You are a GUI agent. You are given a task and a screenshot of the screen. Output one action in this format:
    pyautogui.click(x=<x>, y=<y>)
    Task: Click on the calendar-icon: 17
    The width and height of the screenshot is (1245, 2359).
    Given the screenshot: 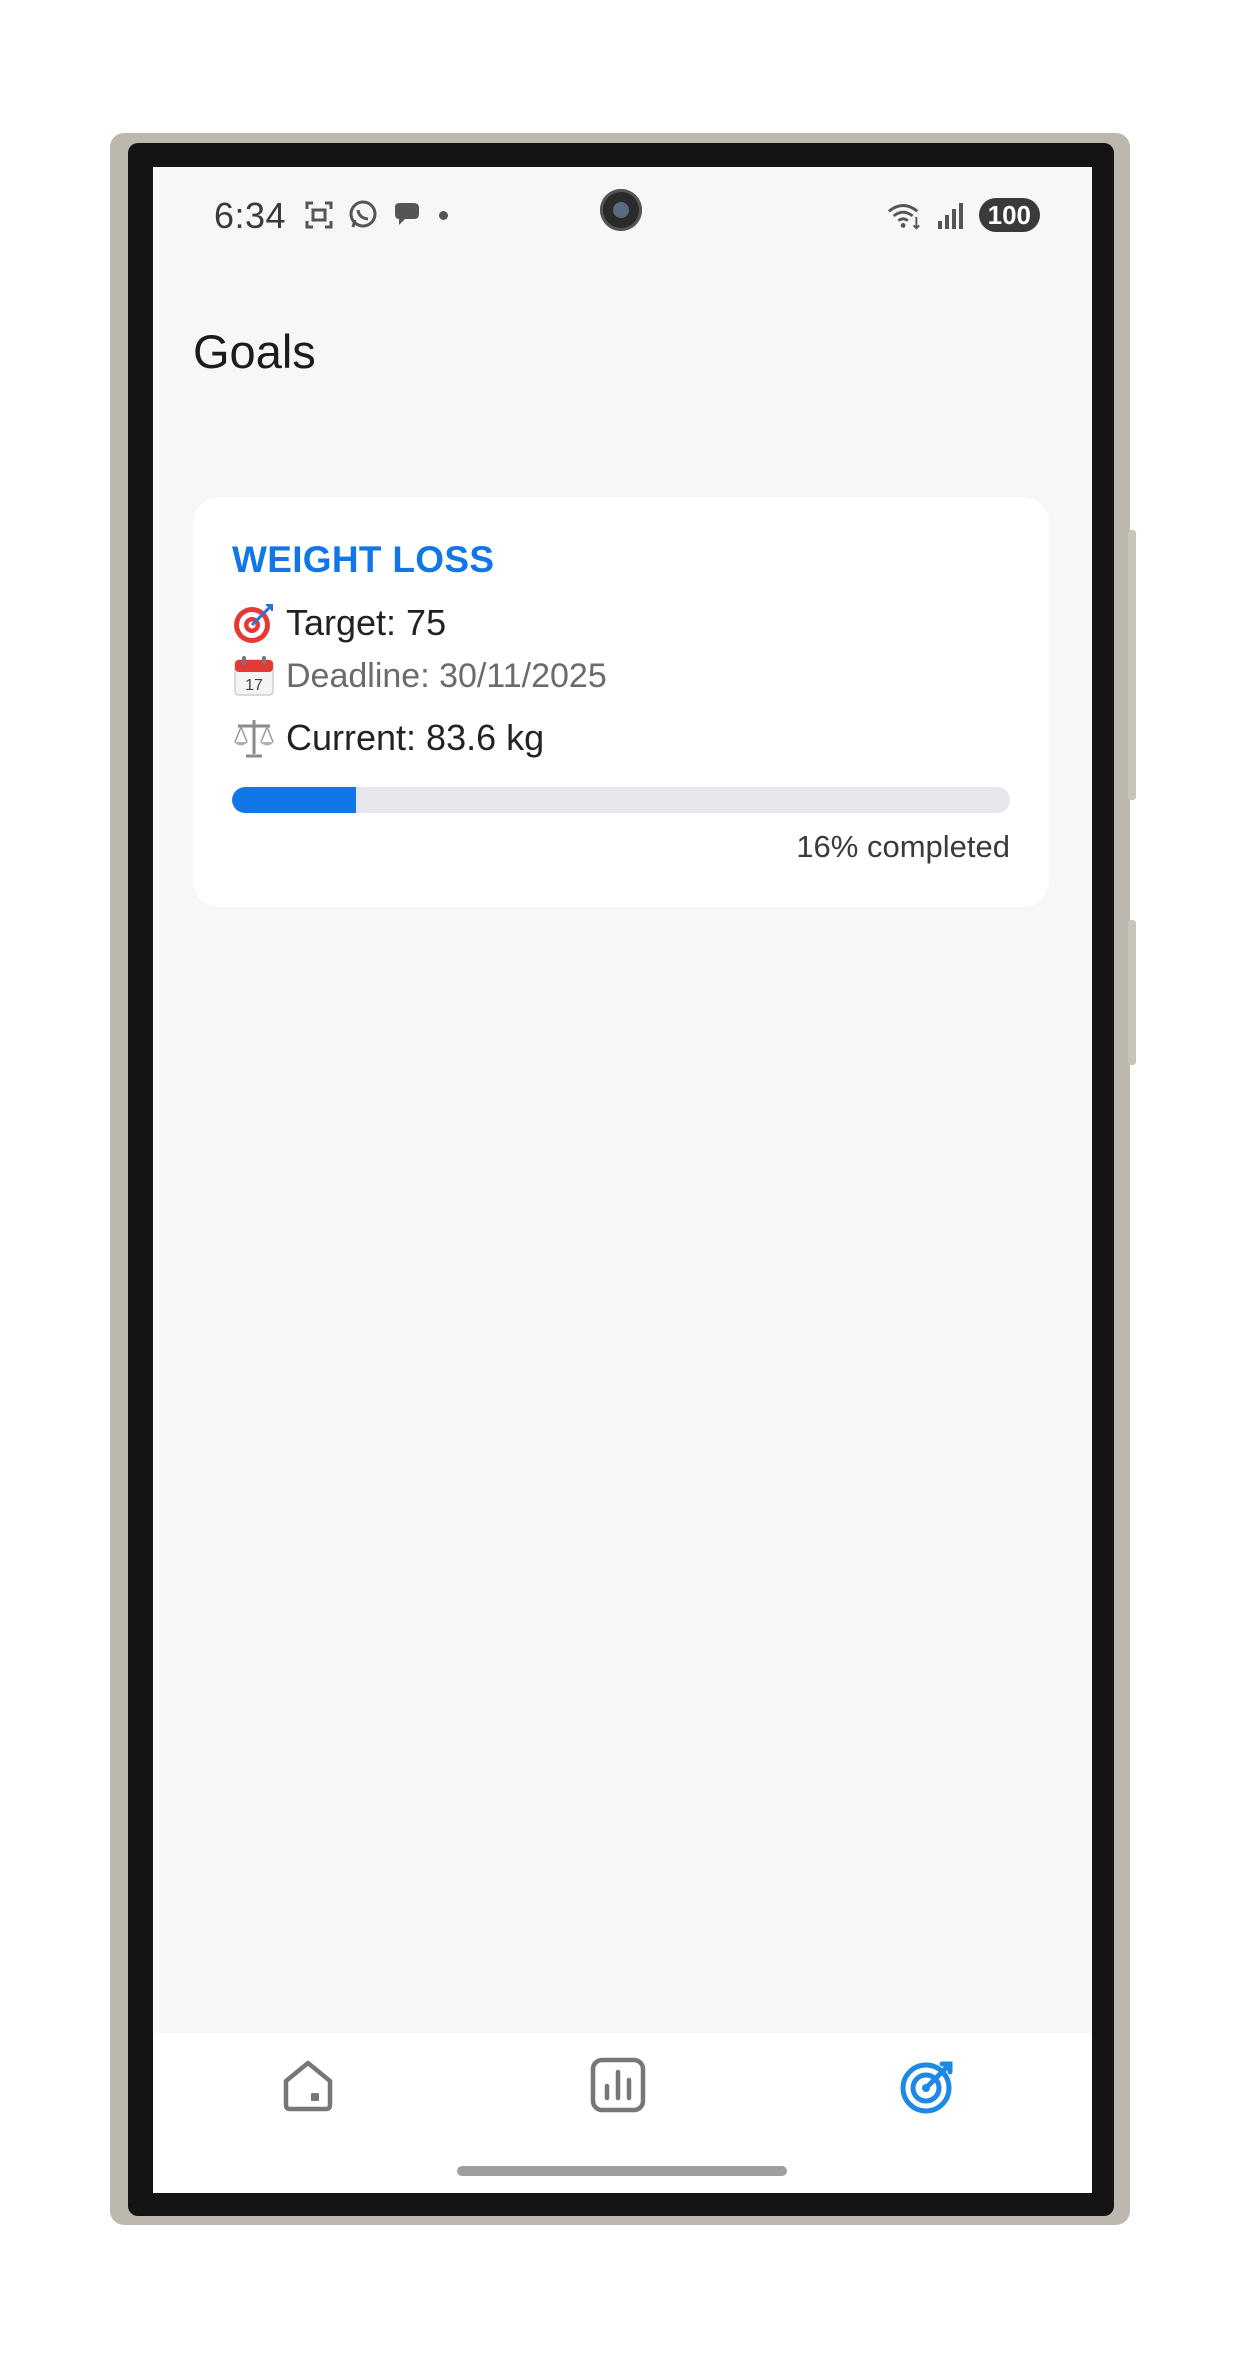 What is the action you would take?
    pyautogui.click(x=254, y=676)
    